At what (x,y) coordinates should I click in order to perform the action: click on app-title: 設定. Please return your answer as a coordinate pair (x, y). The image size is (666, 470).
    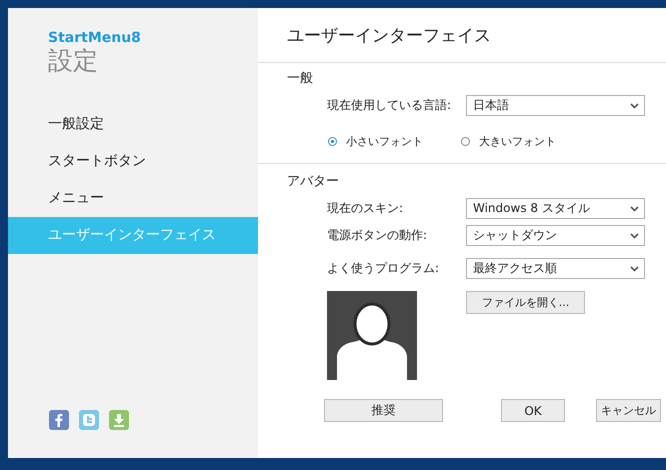
    Looking at the image, I should click on (73, 61).